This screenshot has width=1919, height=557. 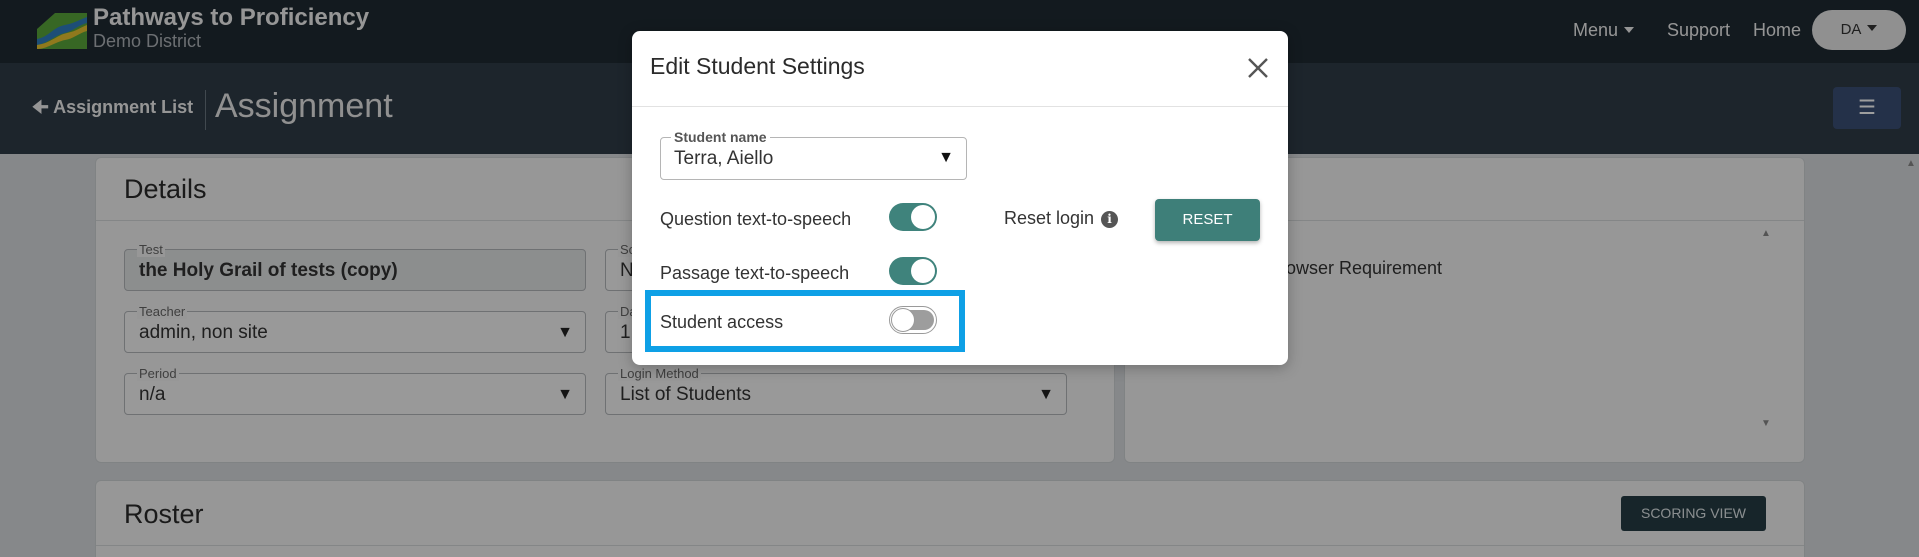 What do you see at coordinates (813, 154) in the screenshot?
I see `student-name-select: Student name Terra, Aiello ▼` at bounding box center [813, 154].